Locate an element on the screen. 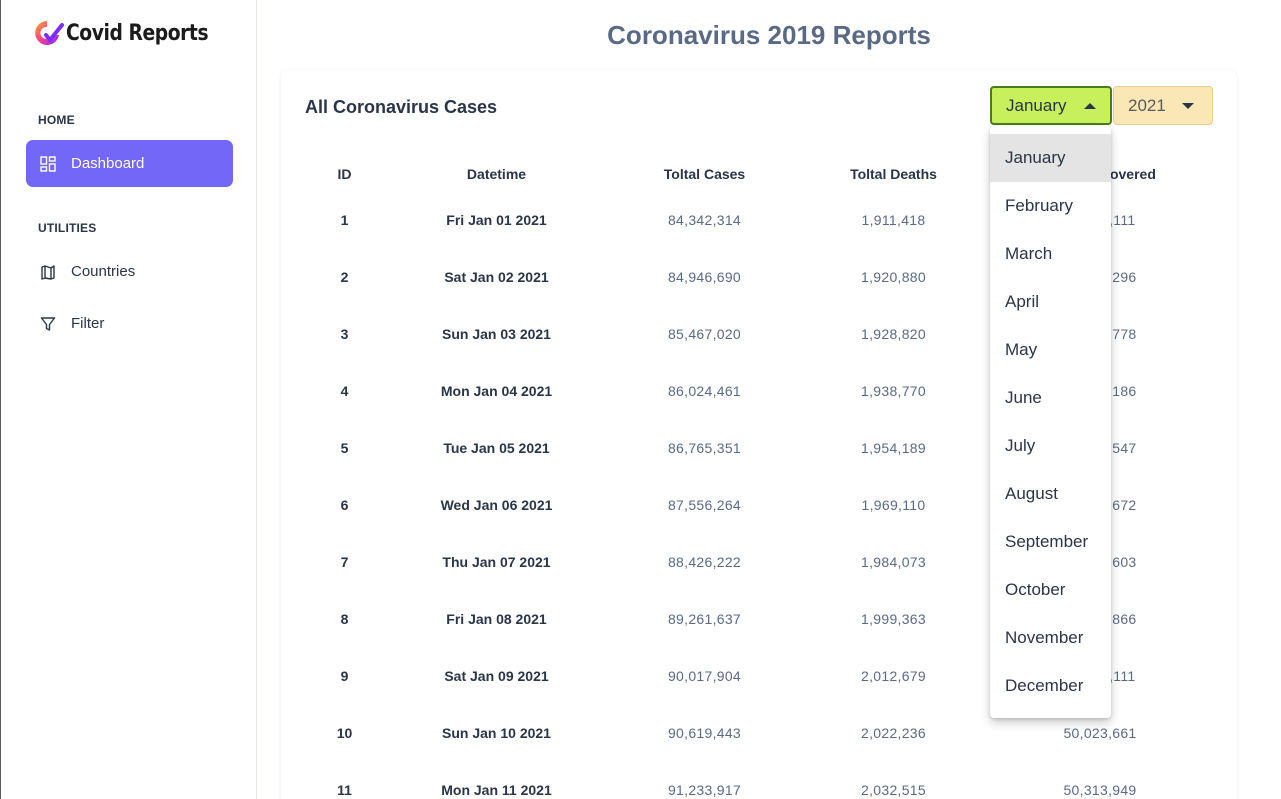  cell-total-cases: 90,619,443 is located at coordinates (704, 732).